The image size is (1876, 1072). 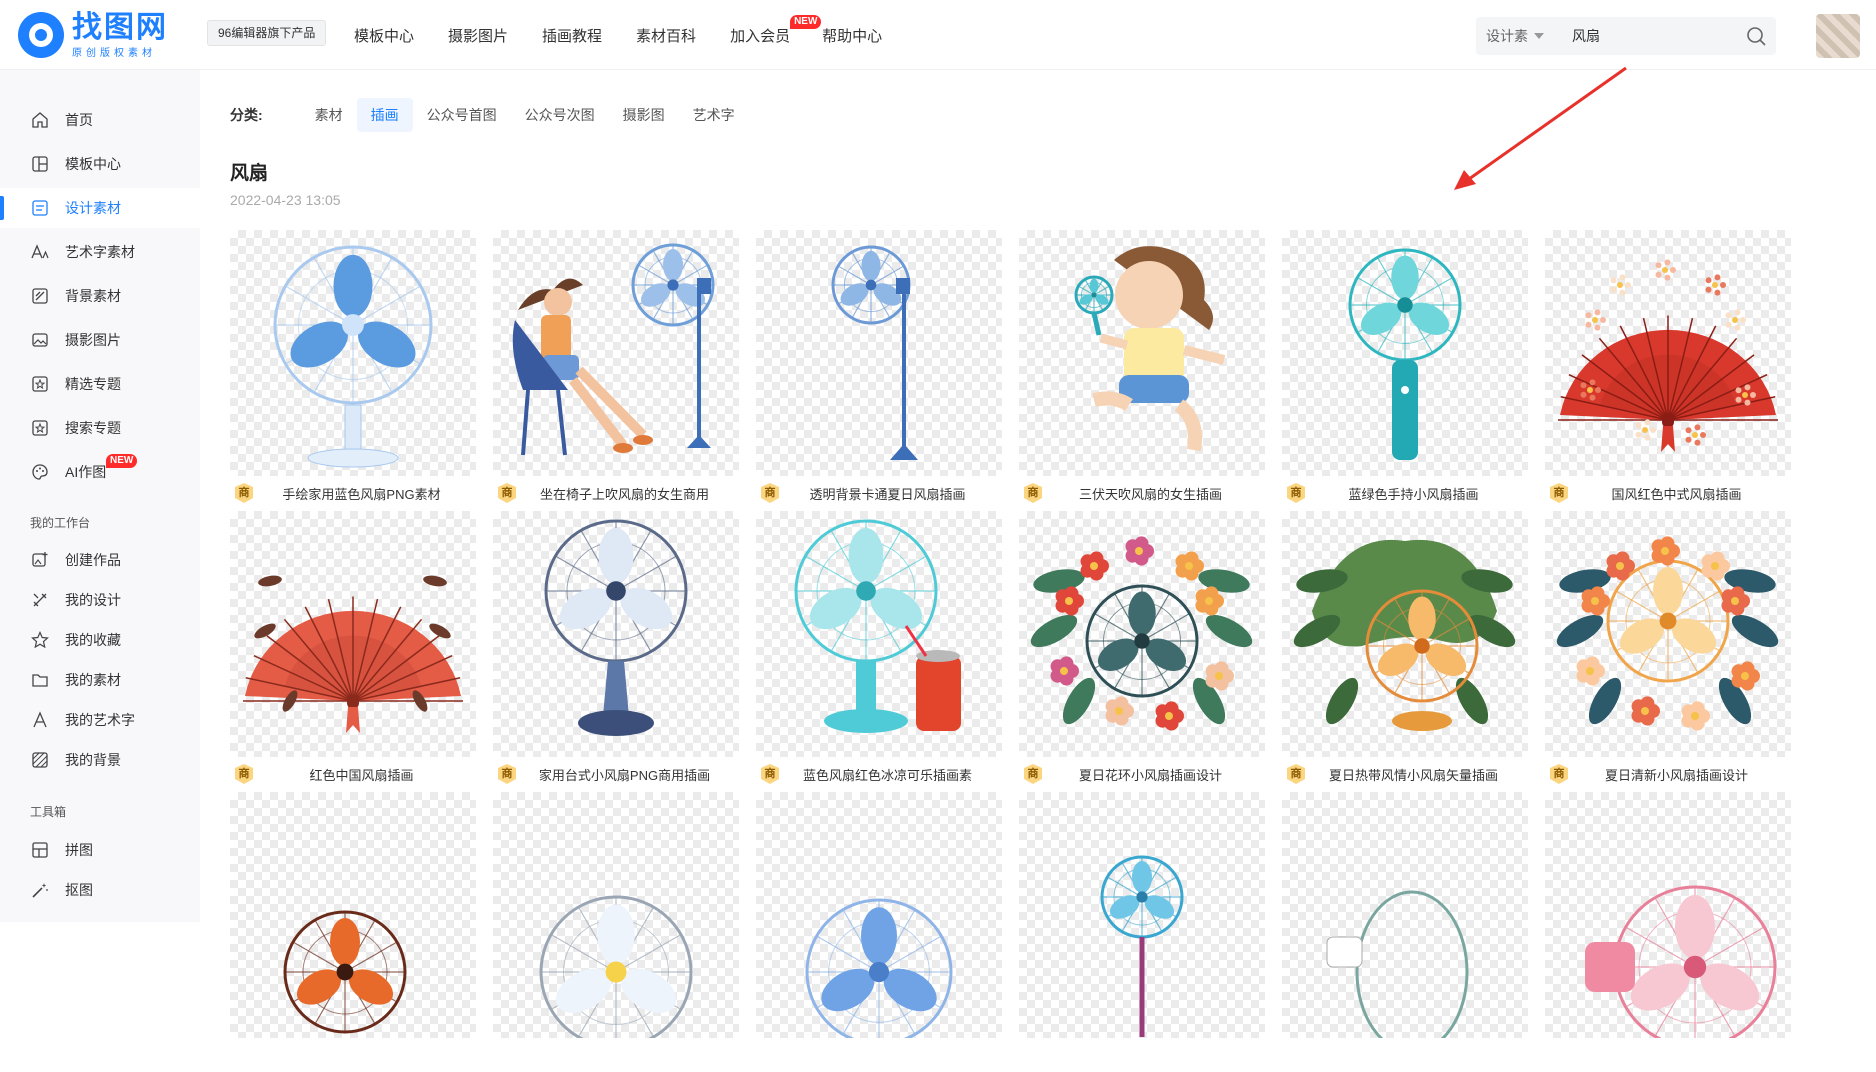 What do you see at coordinates (666, 35) in the screenshot?
I see `nav-item-encyclopedia: 素材百科` at bounding box center [666, 35].